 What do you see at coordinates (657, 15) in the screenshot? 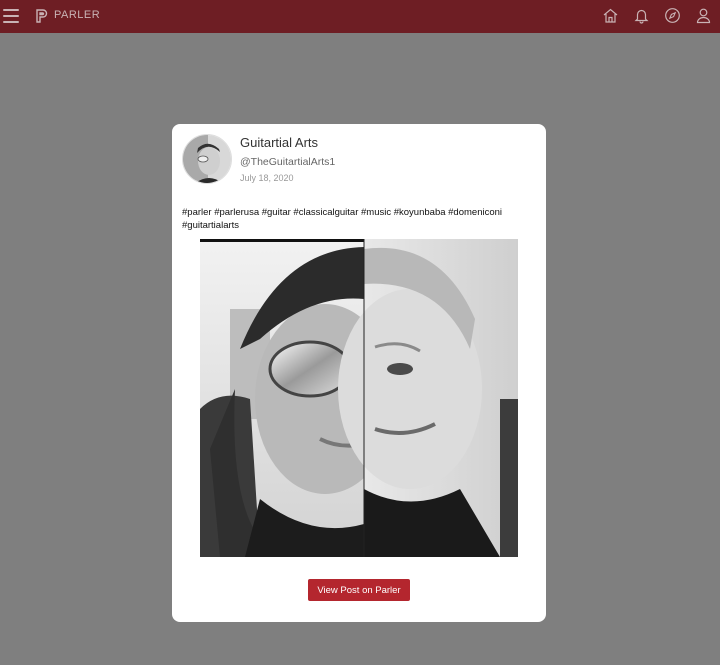
I see `top-nav-icons` at bounding box center [657, 15].